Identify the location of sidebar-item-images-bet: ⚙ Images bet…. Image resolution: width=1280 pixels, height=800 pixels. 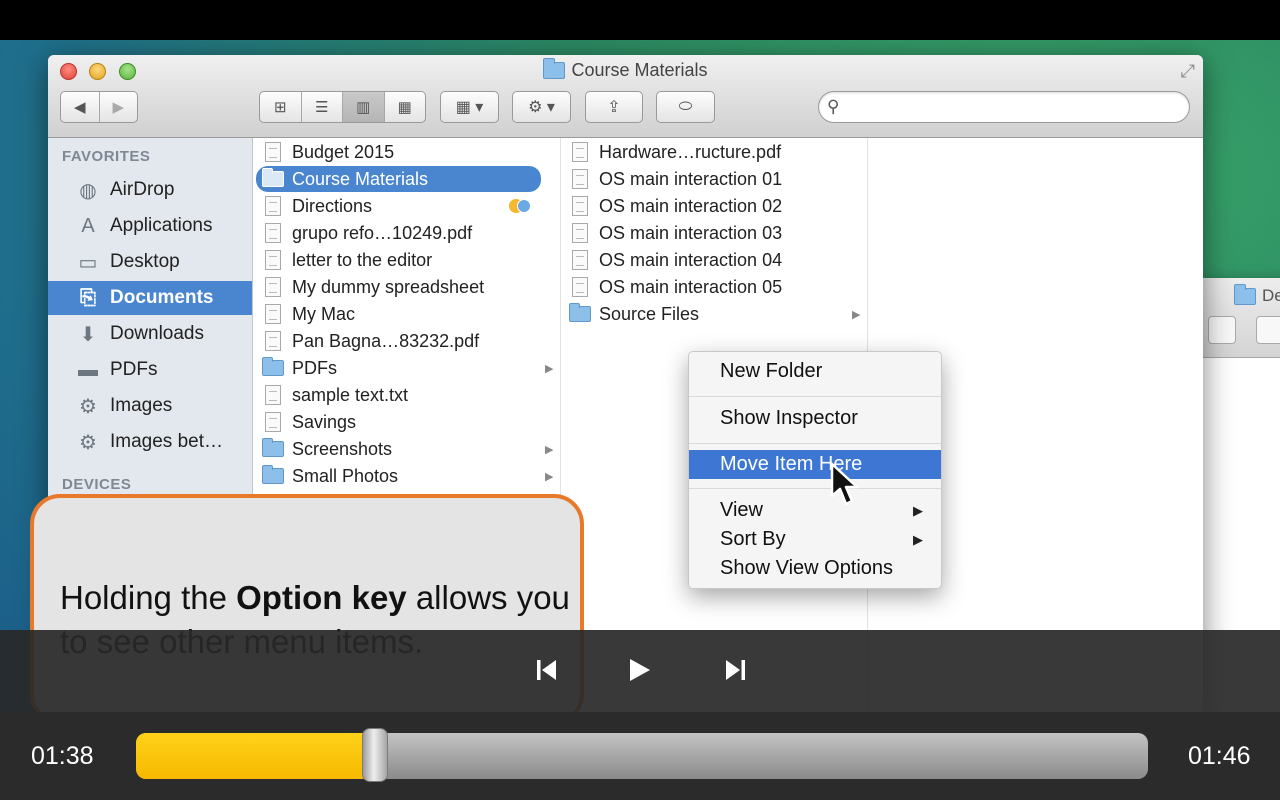
(150, 442).